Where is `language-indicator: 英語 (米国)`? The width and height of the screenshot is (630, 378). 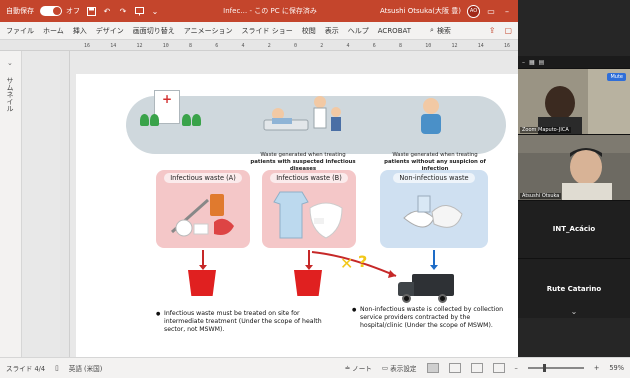
language-indicator: 英語 (米国) is located at coordinates (86, 368).